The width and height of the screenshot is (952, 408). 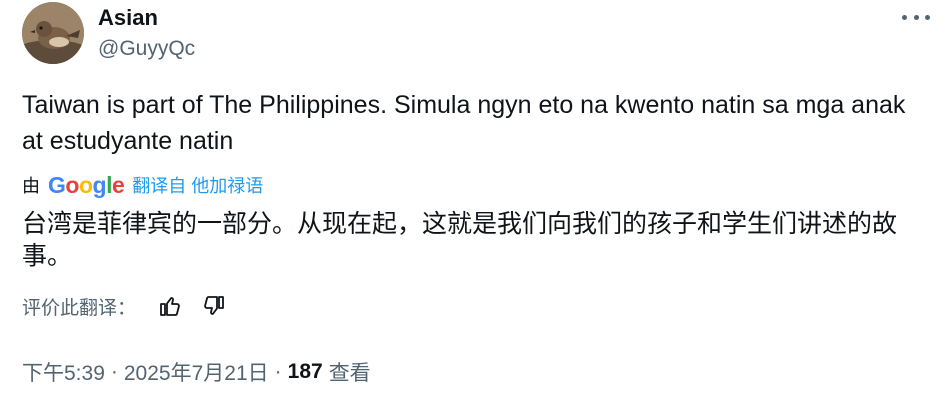 What do you see at coordinates (214, 306) in the screenshot?
I see `thumbs-down-icon` at bounding box center [214, 306].